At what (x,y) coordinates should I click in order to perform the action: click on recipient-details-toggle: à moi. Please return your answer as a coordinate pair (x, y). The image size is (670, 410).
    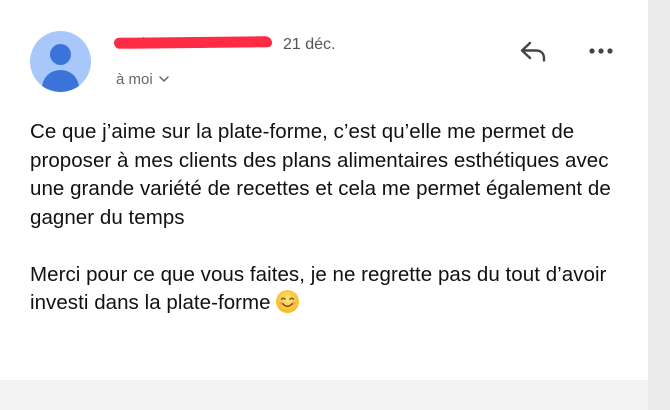
    Looking at the image, I should click on (142, 79).